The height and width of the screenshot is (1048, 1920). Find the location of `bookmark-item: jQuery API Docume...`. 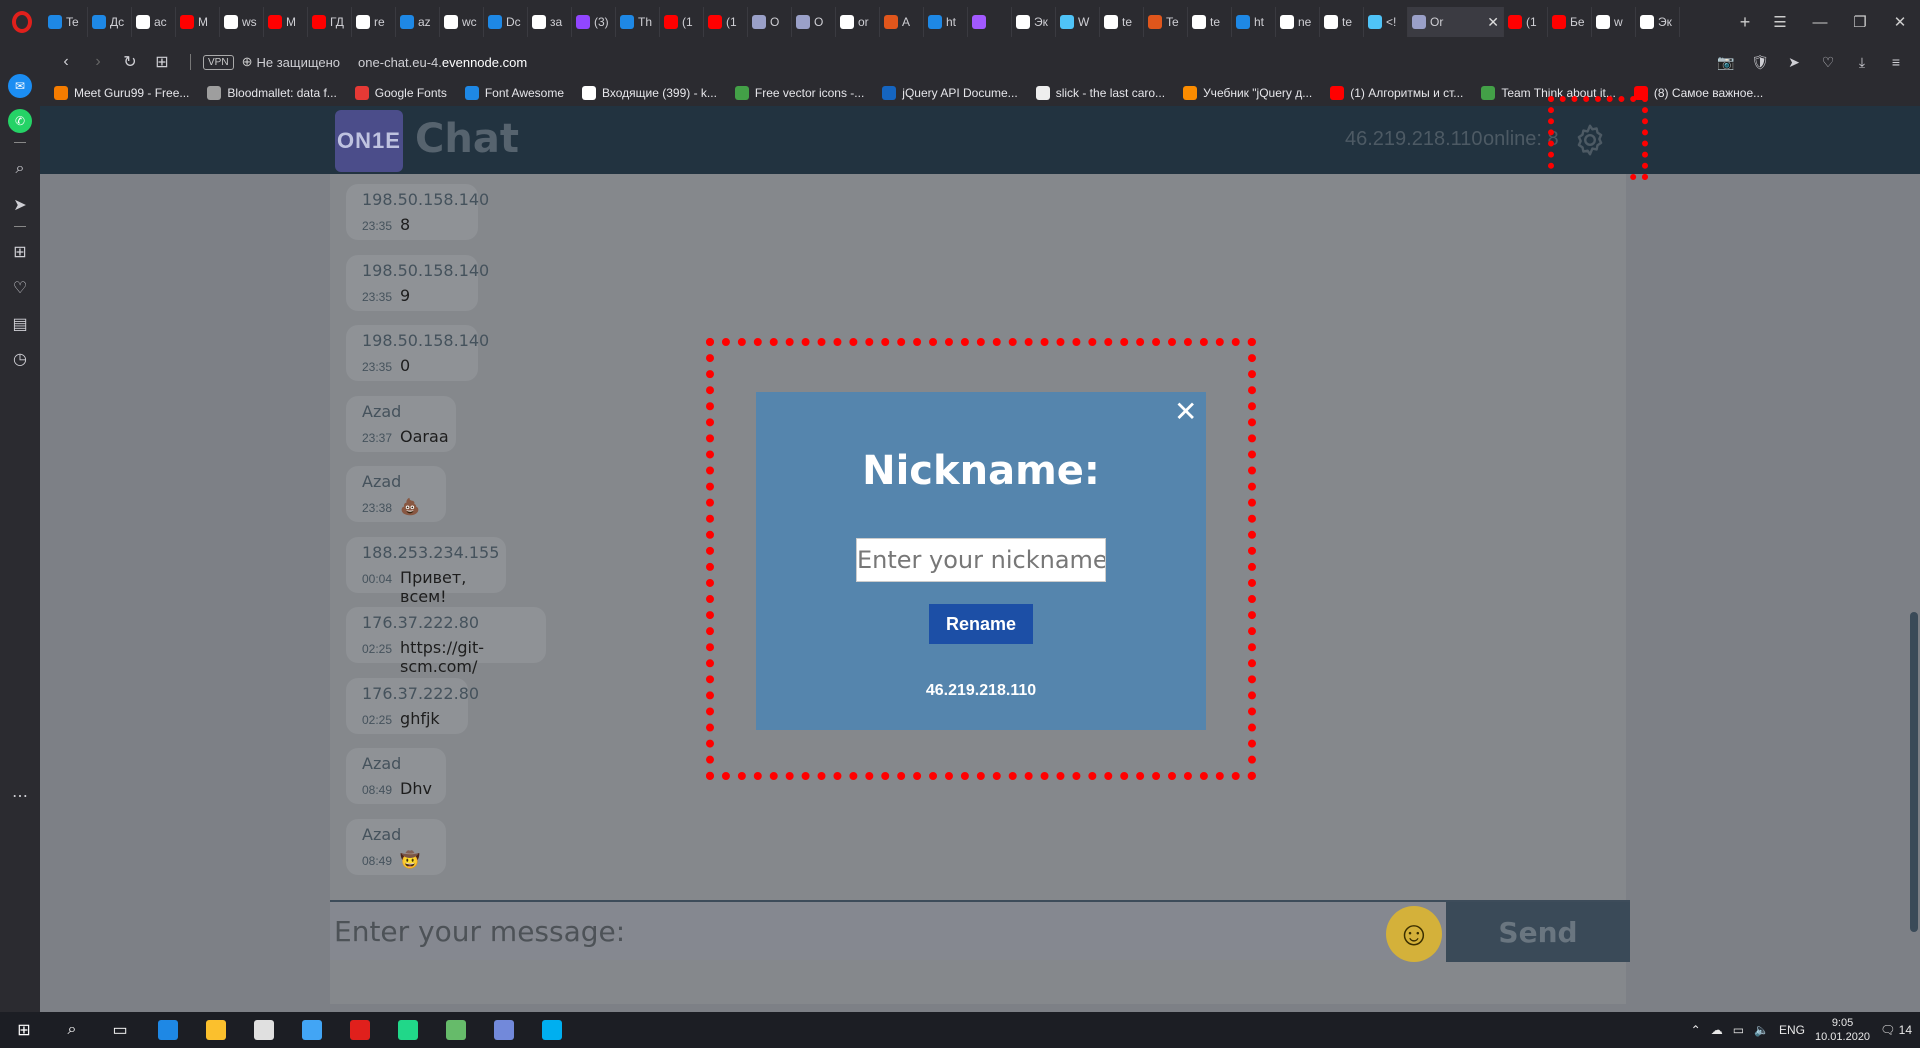

bookmark-item: jQuery API Docume... is located at coordinates (950, 93).